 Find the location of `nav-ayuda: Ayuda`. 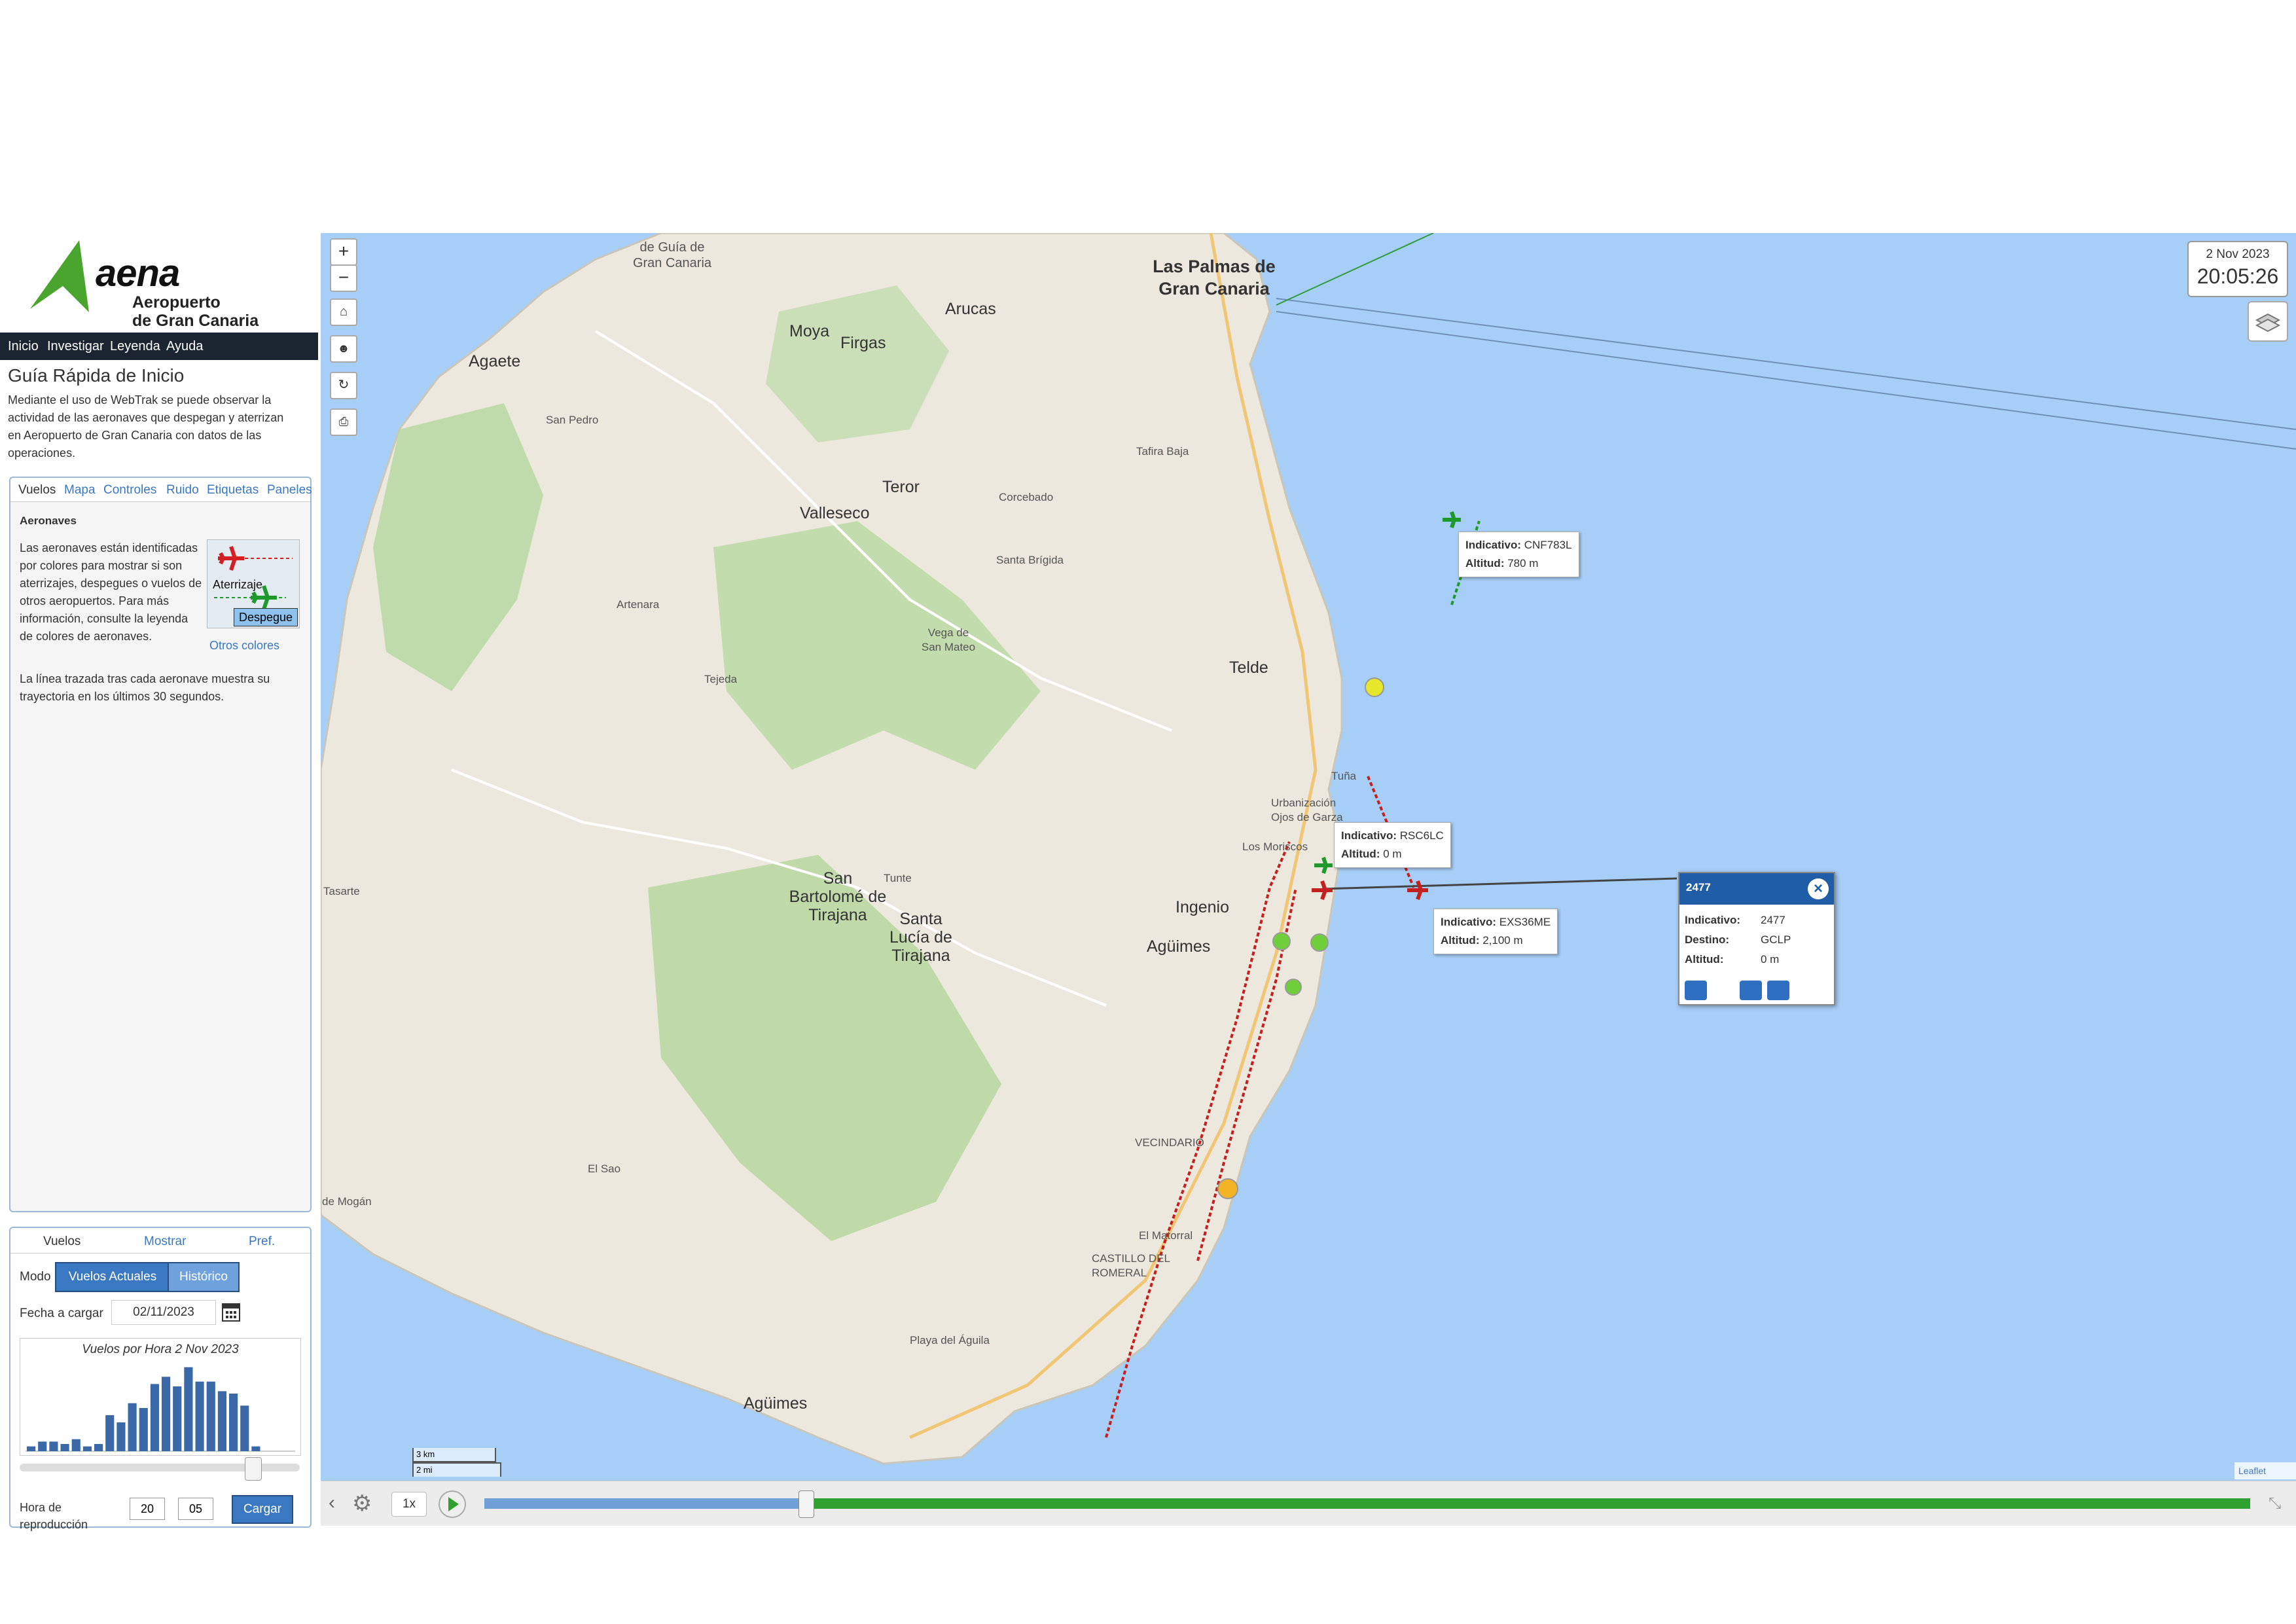

nav-ayuda: Ayuda is located at coordinates (185, 346).